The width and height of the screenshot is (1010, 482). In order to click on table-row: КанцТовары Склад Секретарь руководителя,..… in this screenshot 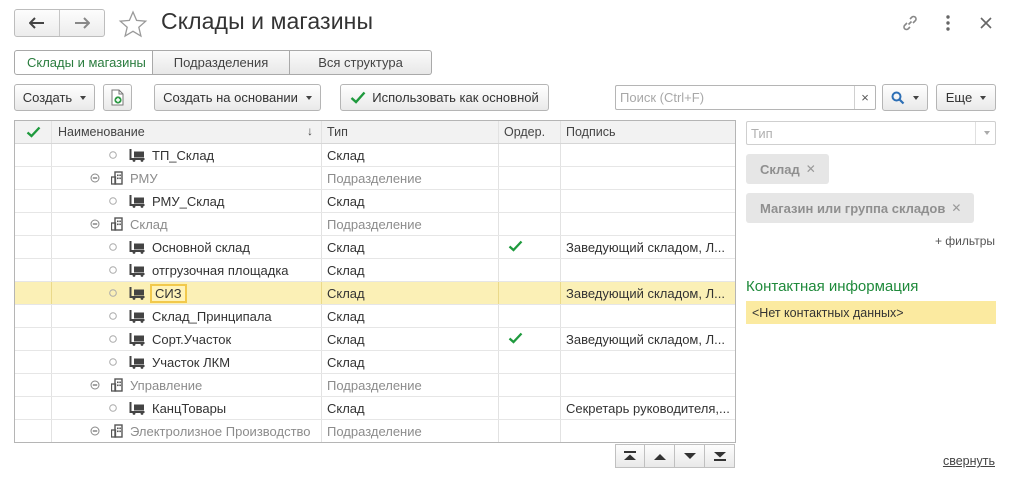, I will do `click(375, 408)`.